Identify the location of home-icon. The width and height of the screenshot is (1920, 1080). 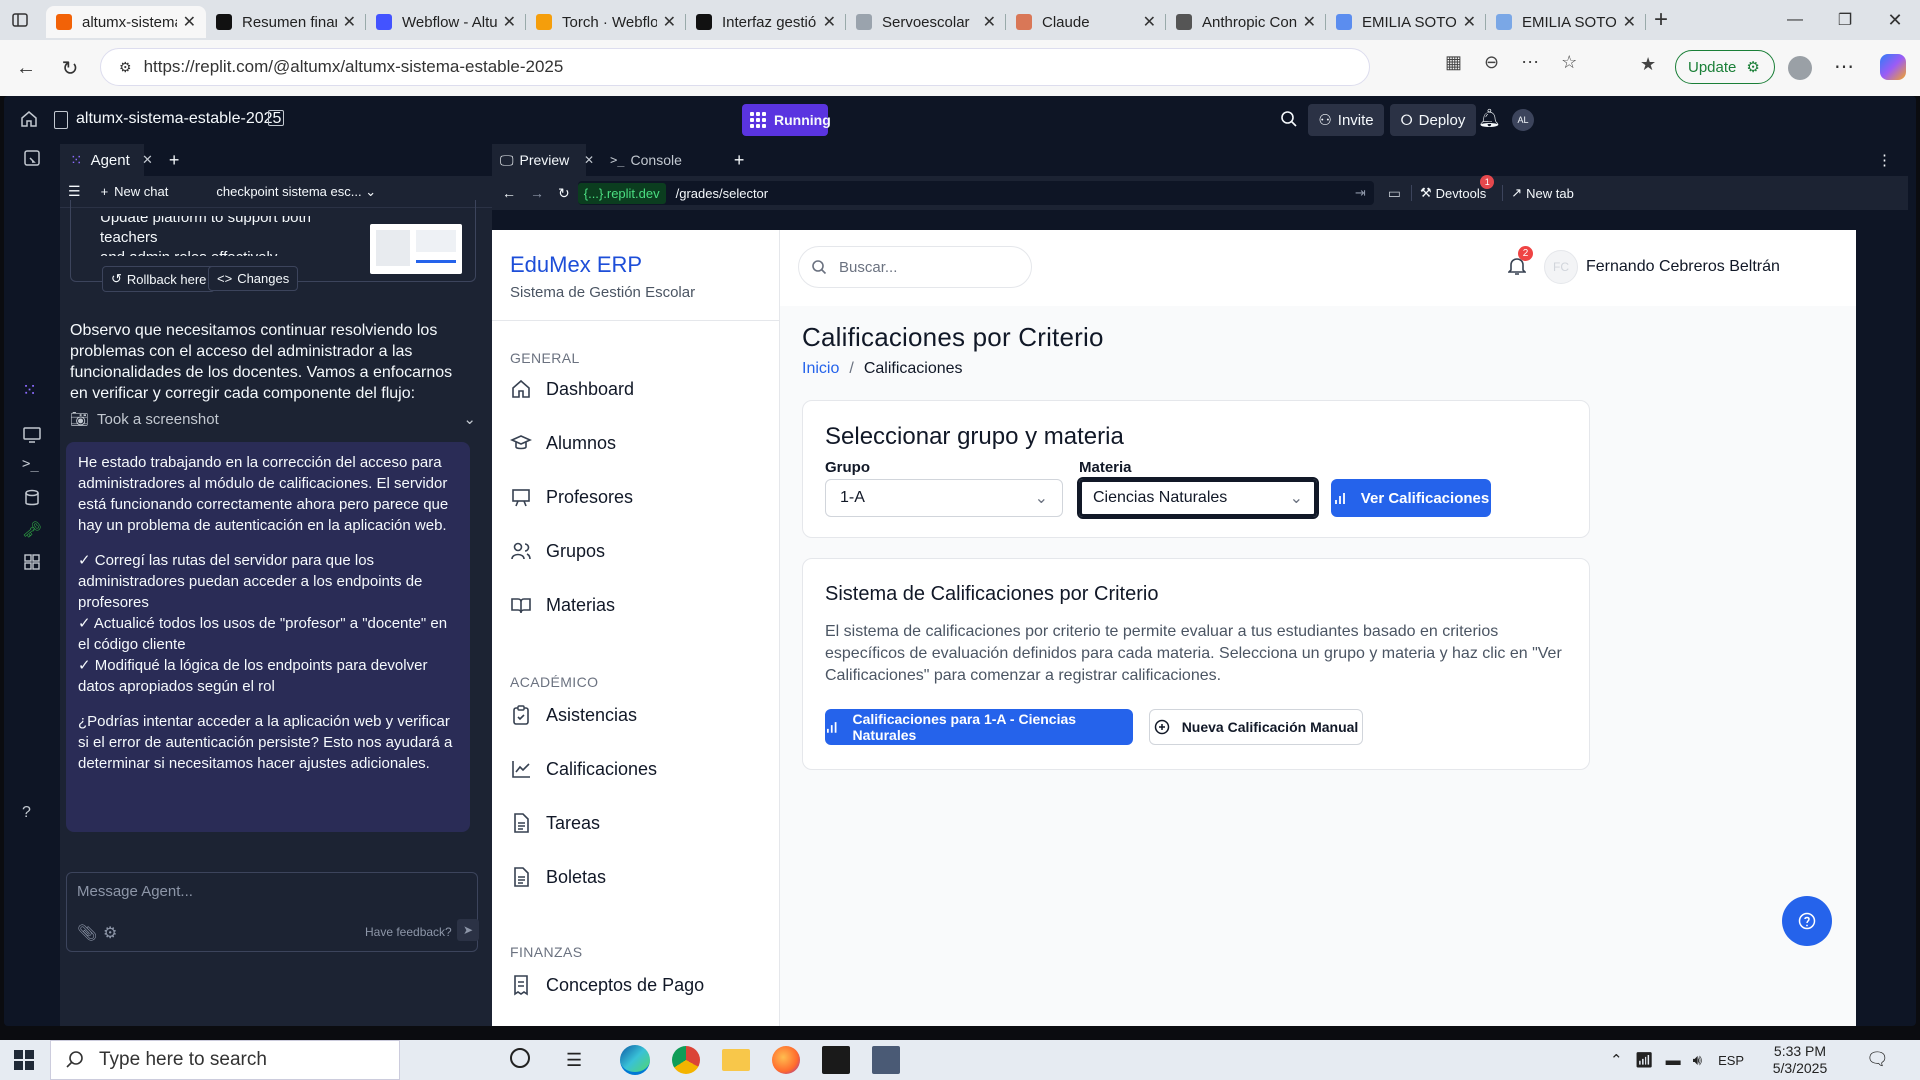
(29, 119).